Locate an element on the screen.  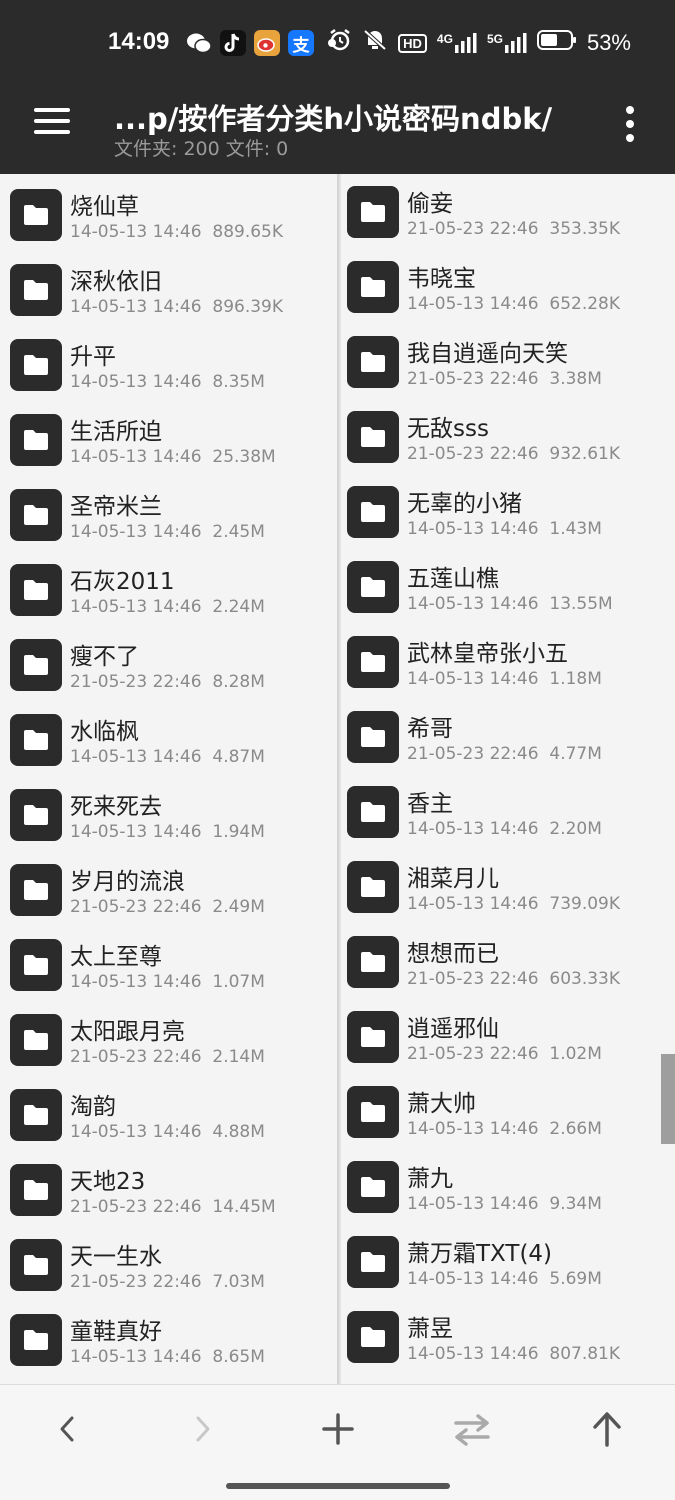
folder-row: 萧九 14-05-13 14:46 9.34M is located at coordinates (507, 1186).